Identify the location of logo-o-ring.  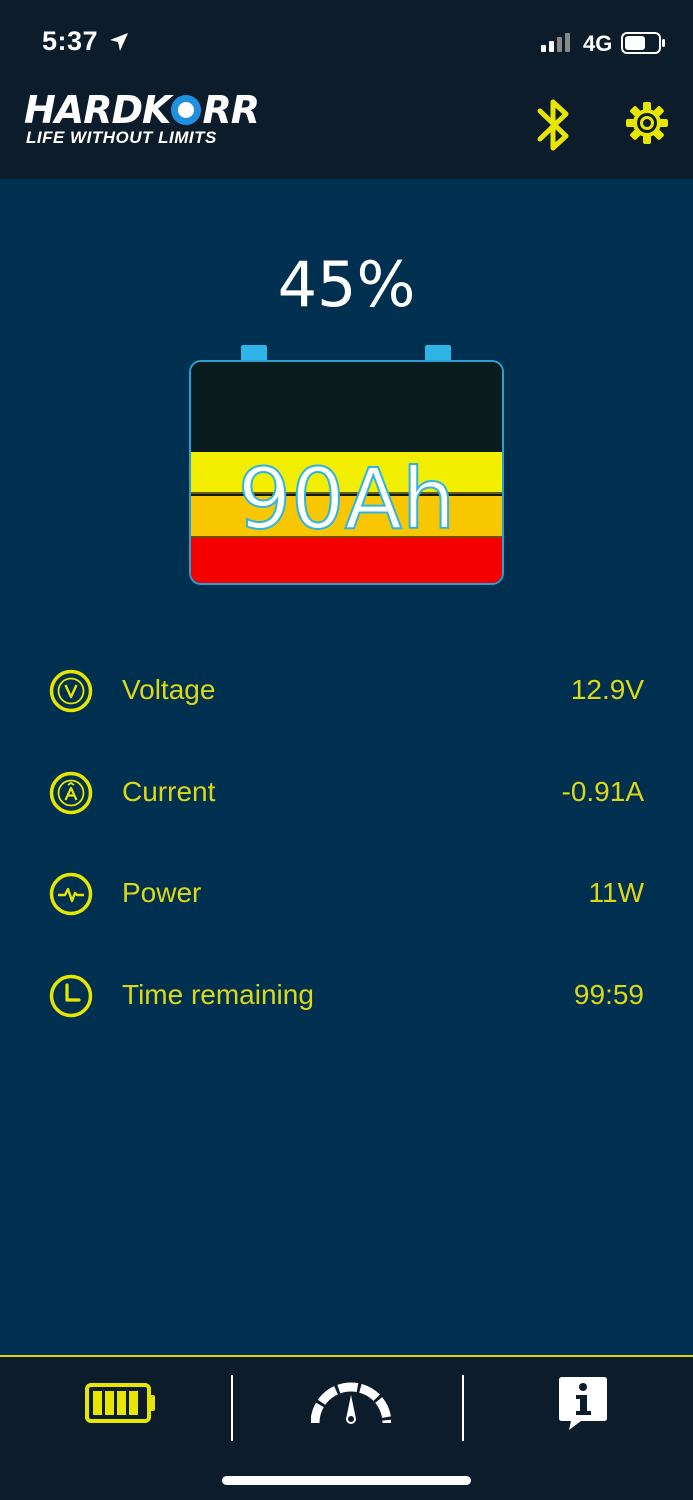
(186, 110).